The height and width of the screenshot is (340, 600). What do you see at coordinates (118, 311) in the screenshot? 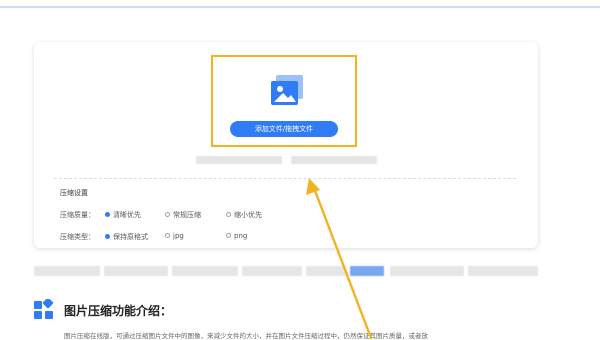
I see `intro-title: 图片压缩功能介绍：` at bounding box center [118, 311].